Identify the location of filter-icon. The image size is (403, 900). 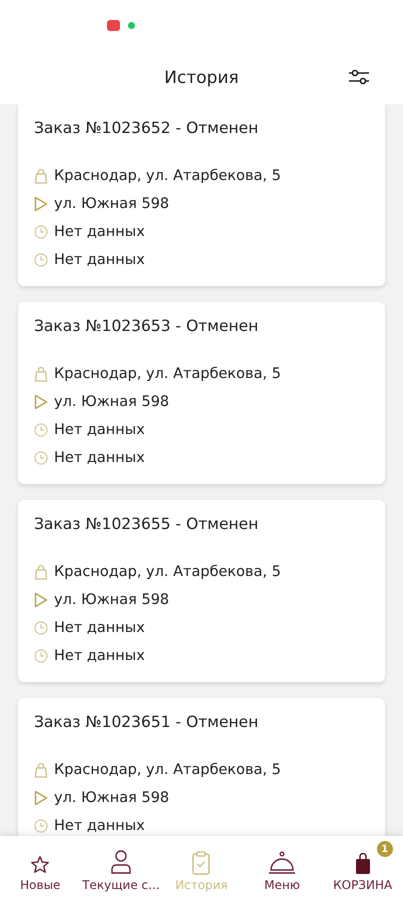
(359, 77).